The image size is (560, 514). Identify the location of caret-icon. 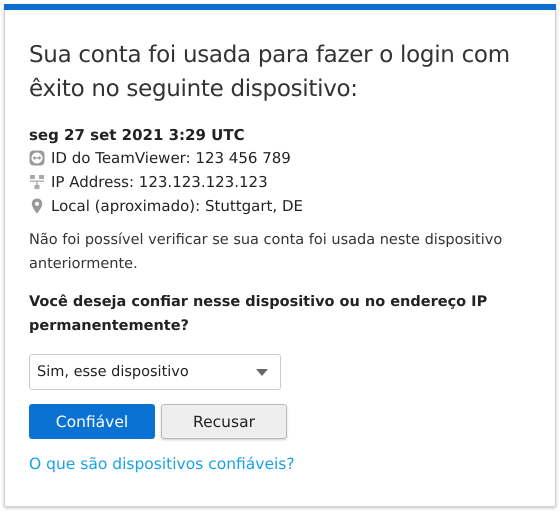
(262, 372).